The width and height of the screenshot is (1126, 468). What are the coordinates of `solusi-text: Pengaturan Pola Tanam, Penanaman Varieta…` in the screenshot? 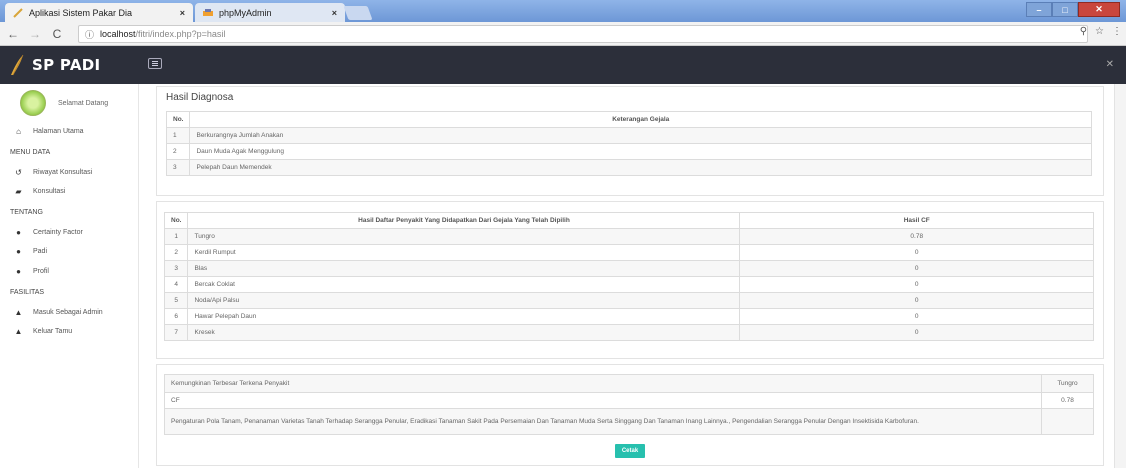 It's located at (603, 421).